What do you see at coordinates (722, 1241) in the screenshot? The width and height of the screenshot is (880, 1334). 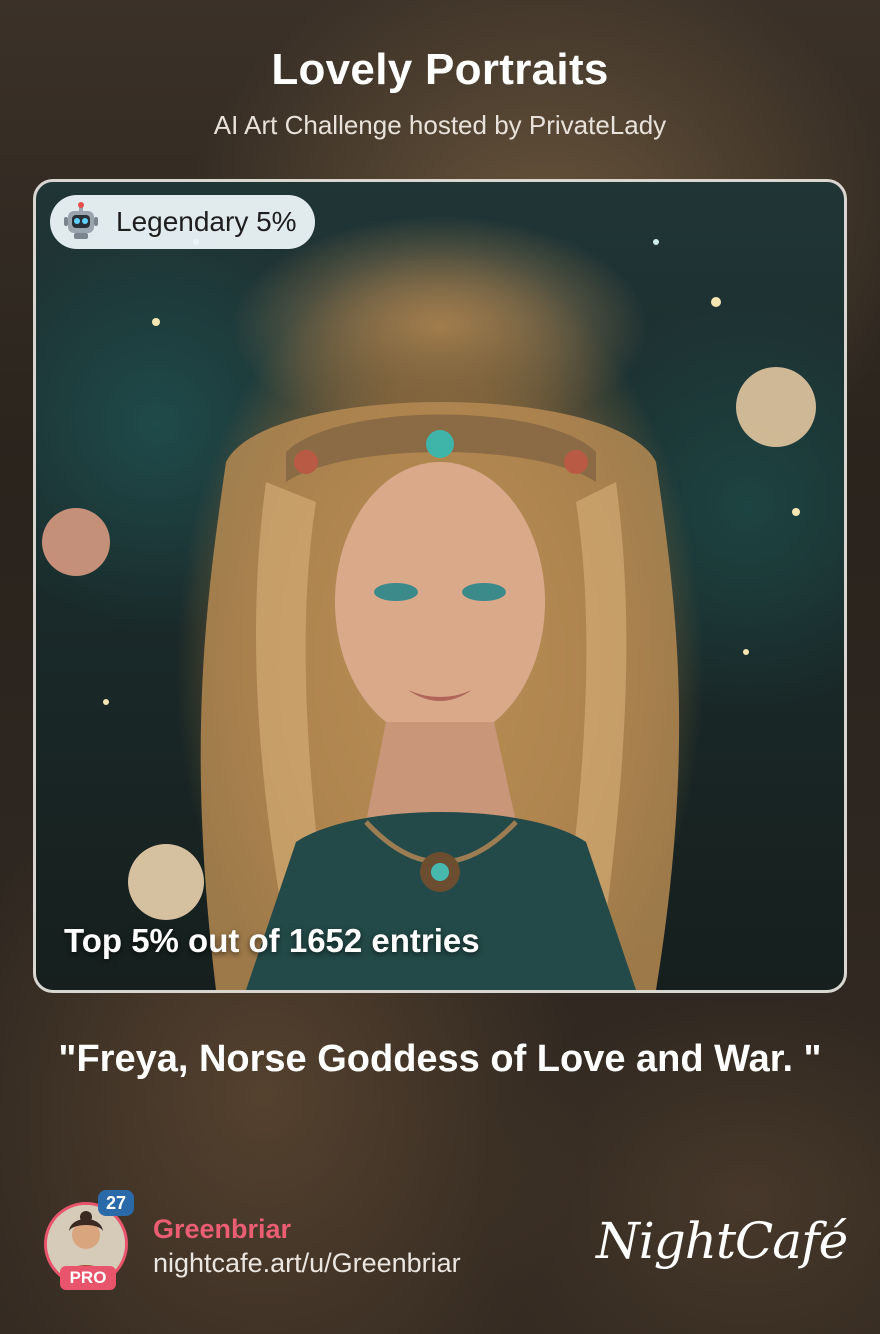 I see `nightcafe-logo: NightCafé` at bounding box center [722, 1241].